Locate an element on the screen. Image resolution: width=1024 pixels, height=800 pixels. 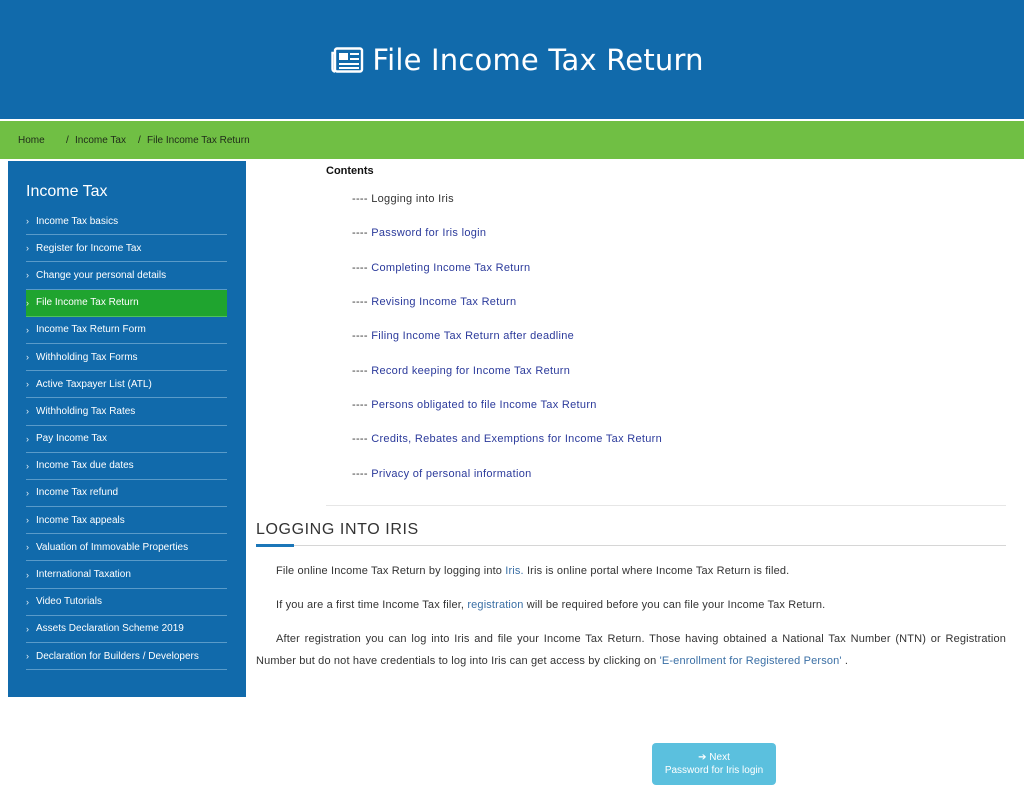
sidebar-title: Income Tax is located at coordinates (67, 191).